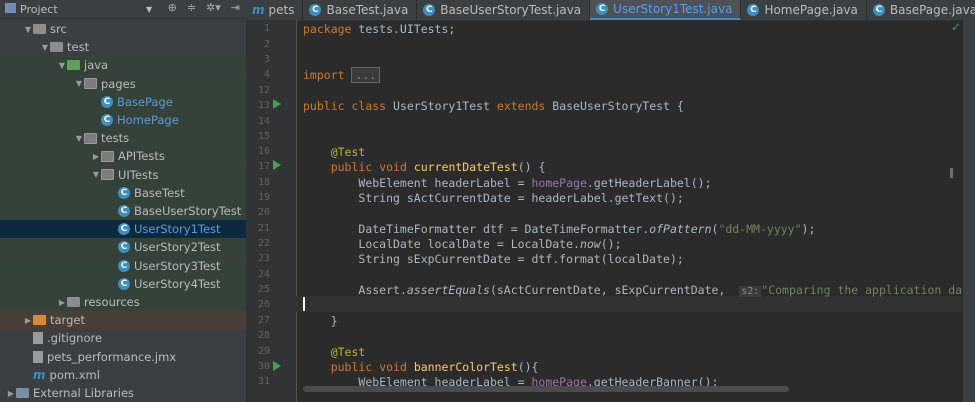  What do you see at coordinates (123, 101) in the screenshot?
I see `tree-item: C BasePage` at bounding box center [123, 101].